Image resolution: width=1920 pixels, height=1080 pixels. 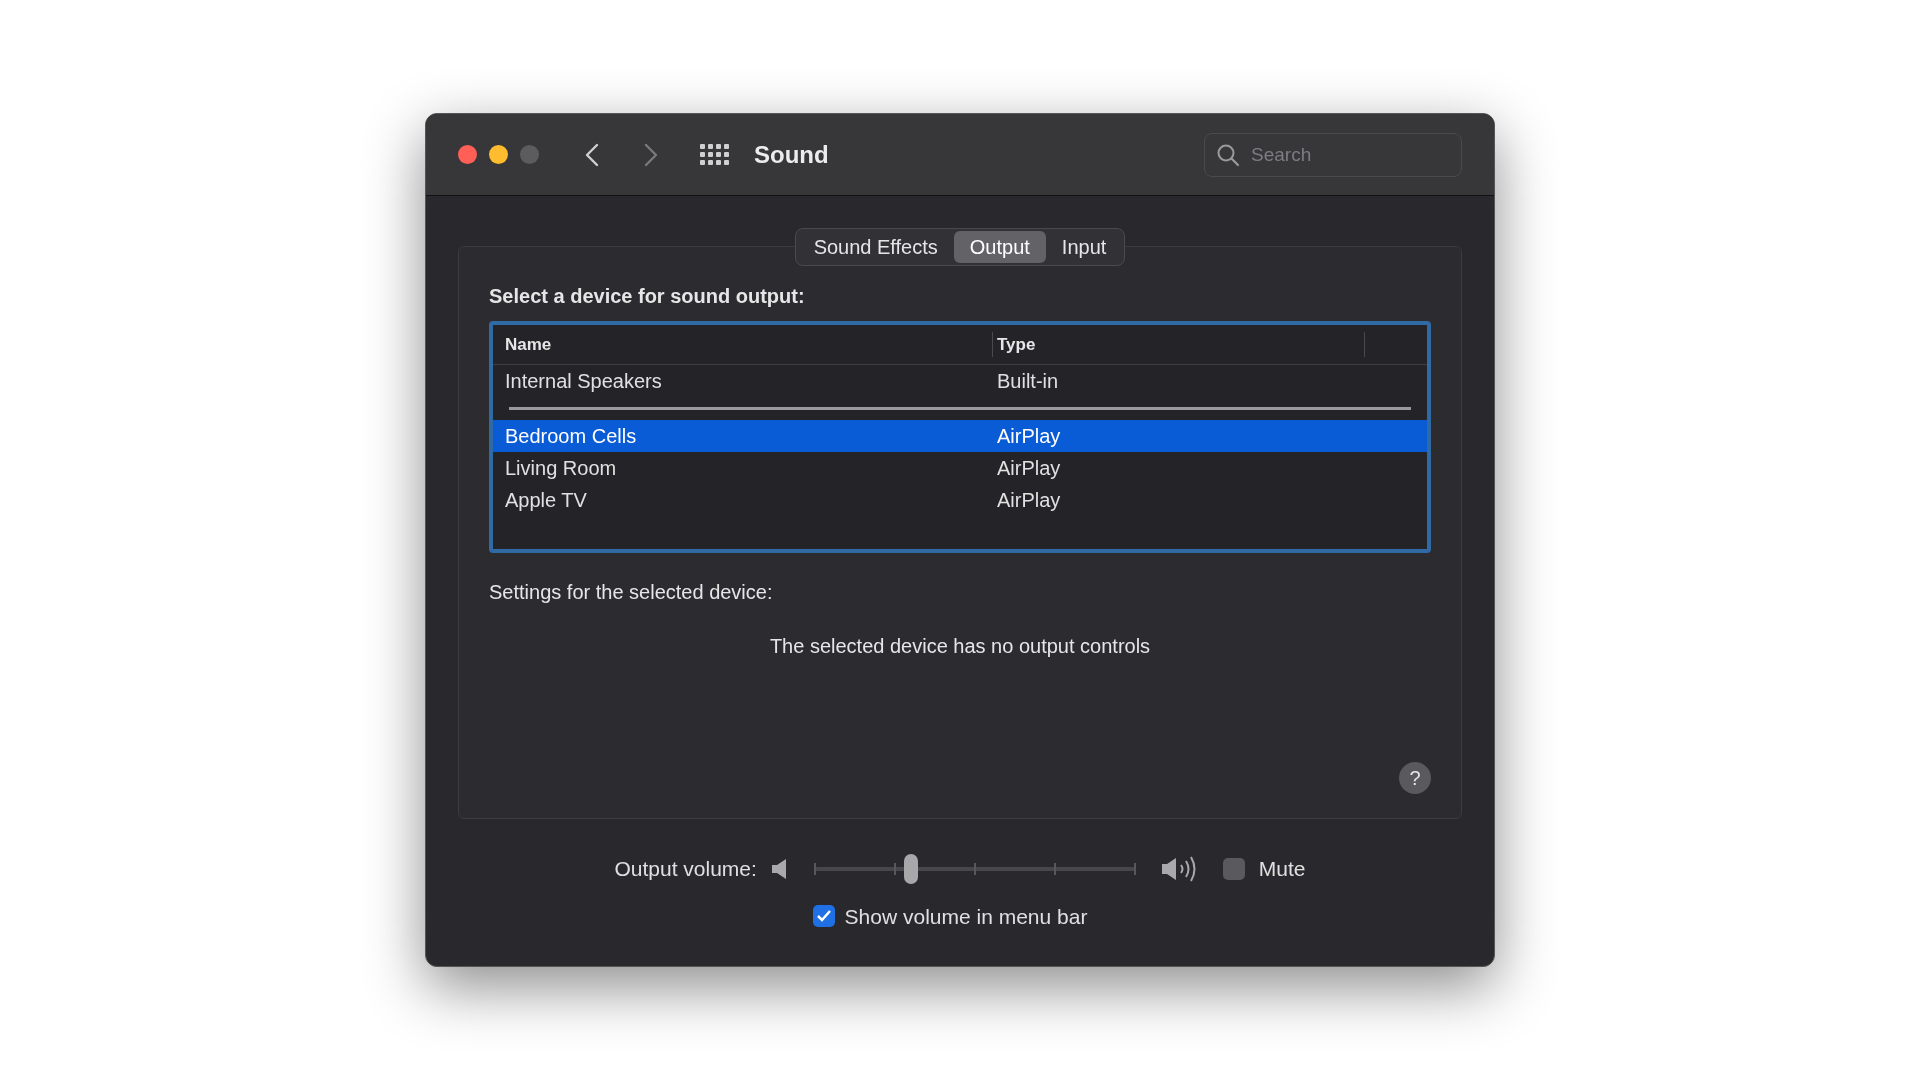 I want to click on device-row: Internal Speakers Built-in, so click(x=960, y=381).